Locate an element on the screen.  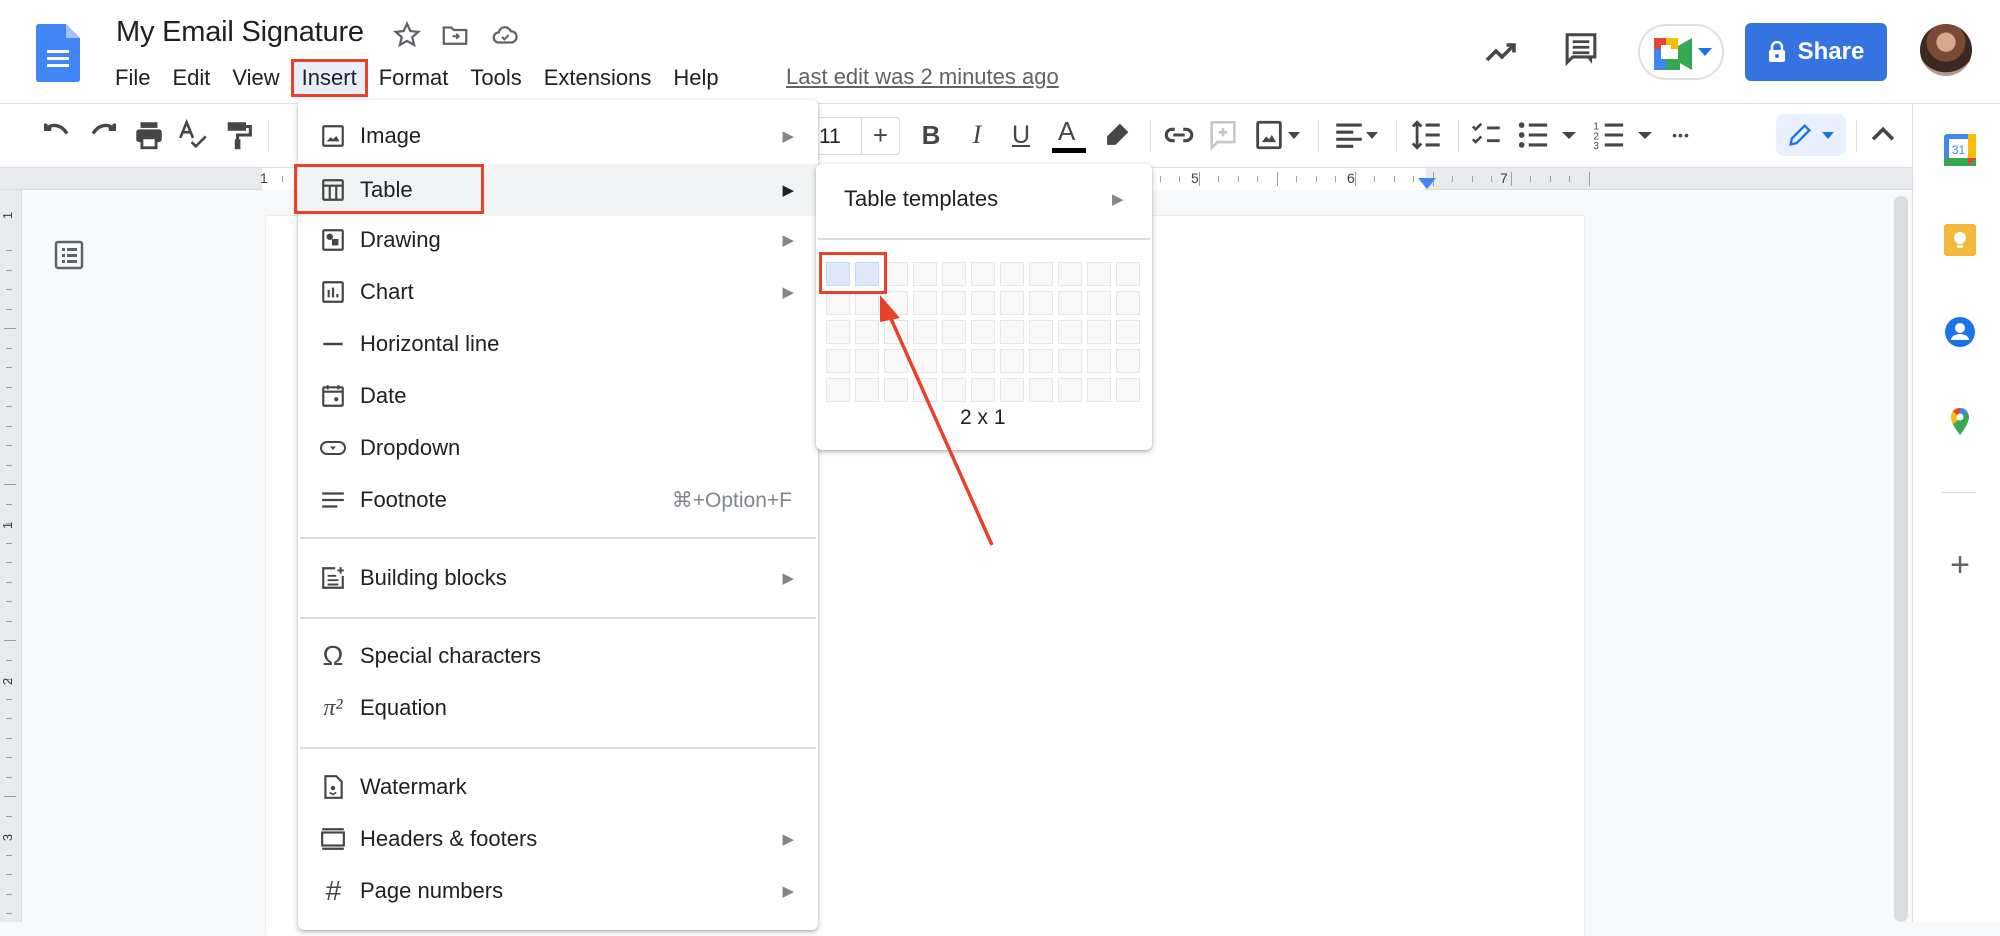
bold-button: B is located at coordinates (931, 135).